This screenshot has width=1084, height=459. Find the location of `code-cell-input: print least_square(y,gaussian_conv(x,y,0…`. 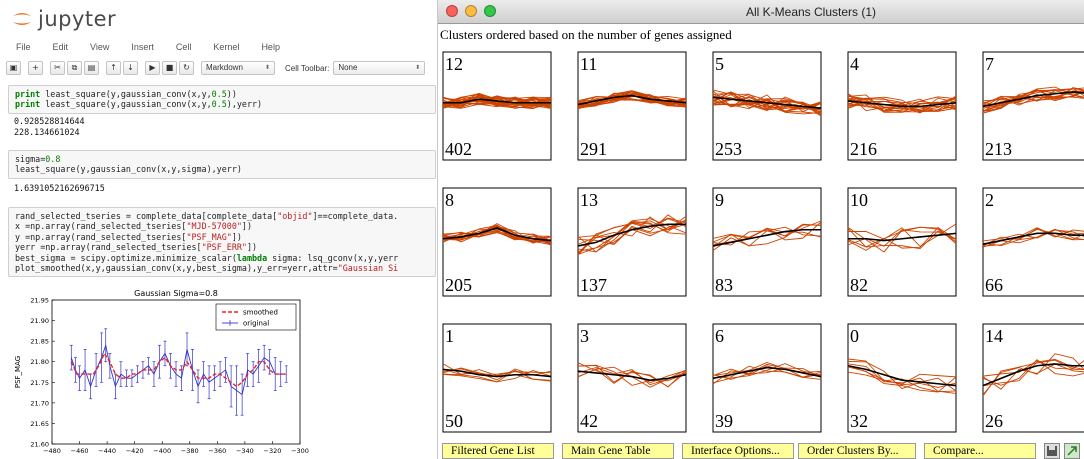

code-cell-input: print least_square(y,gaussian_conv(x,y,0… is located at coordinates (222, 99).